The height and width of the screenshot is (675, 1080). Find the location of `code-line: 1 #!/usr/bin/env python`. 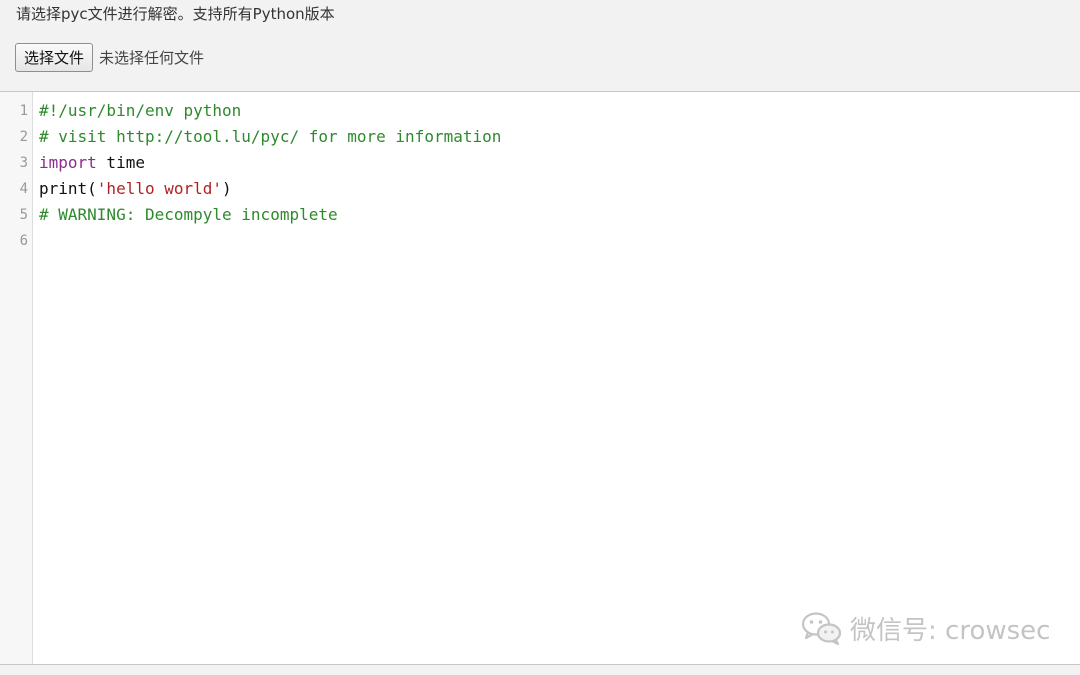

code-line: 1 #!/usr/bin/env python is located at coordinates (540, 111).